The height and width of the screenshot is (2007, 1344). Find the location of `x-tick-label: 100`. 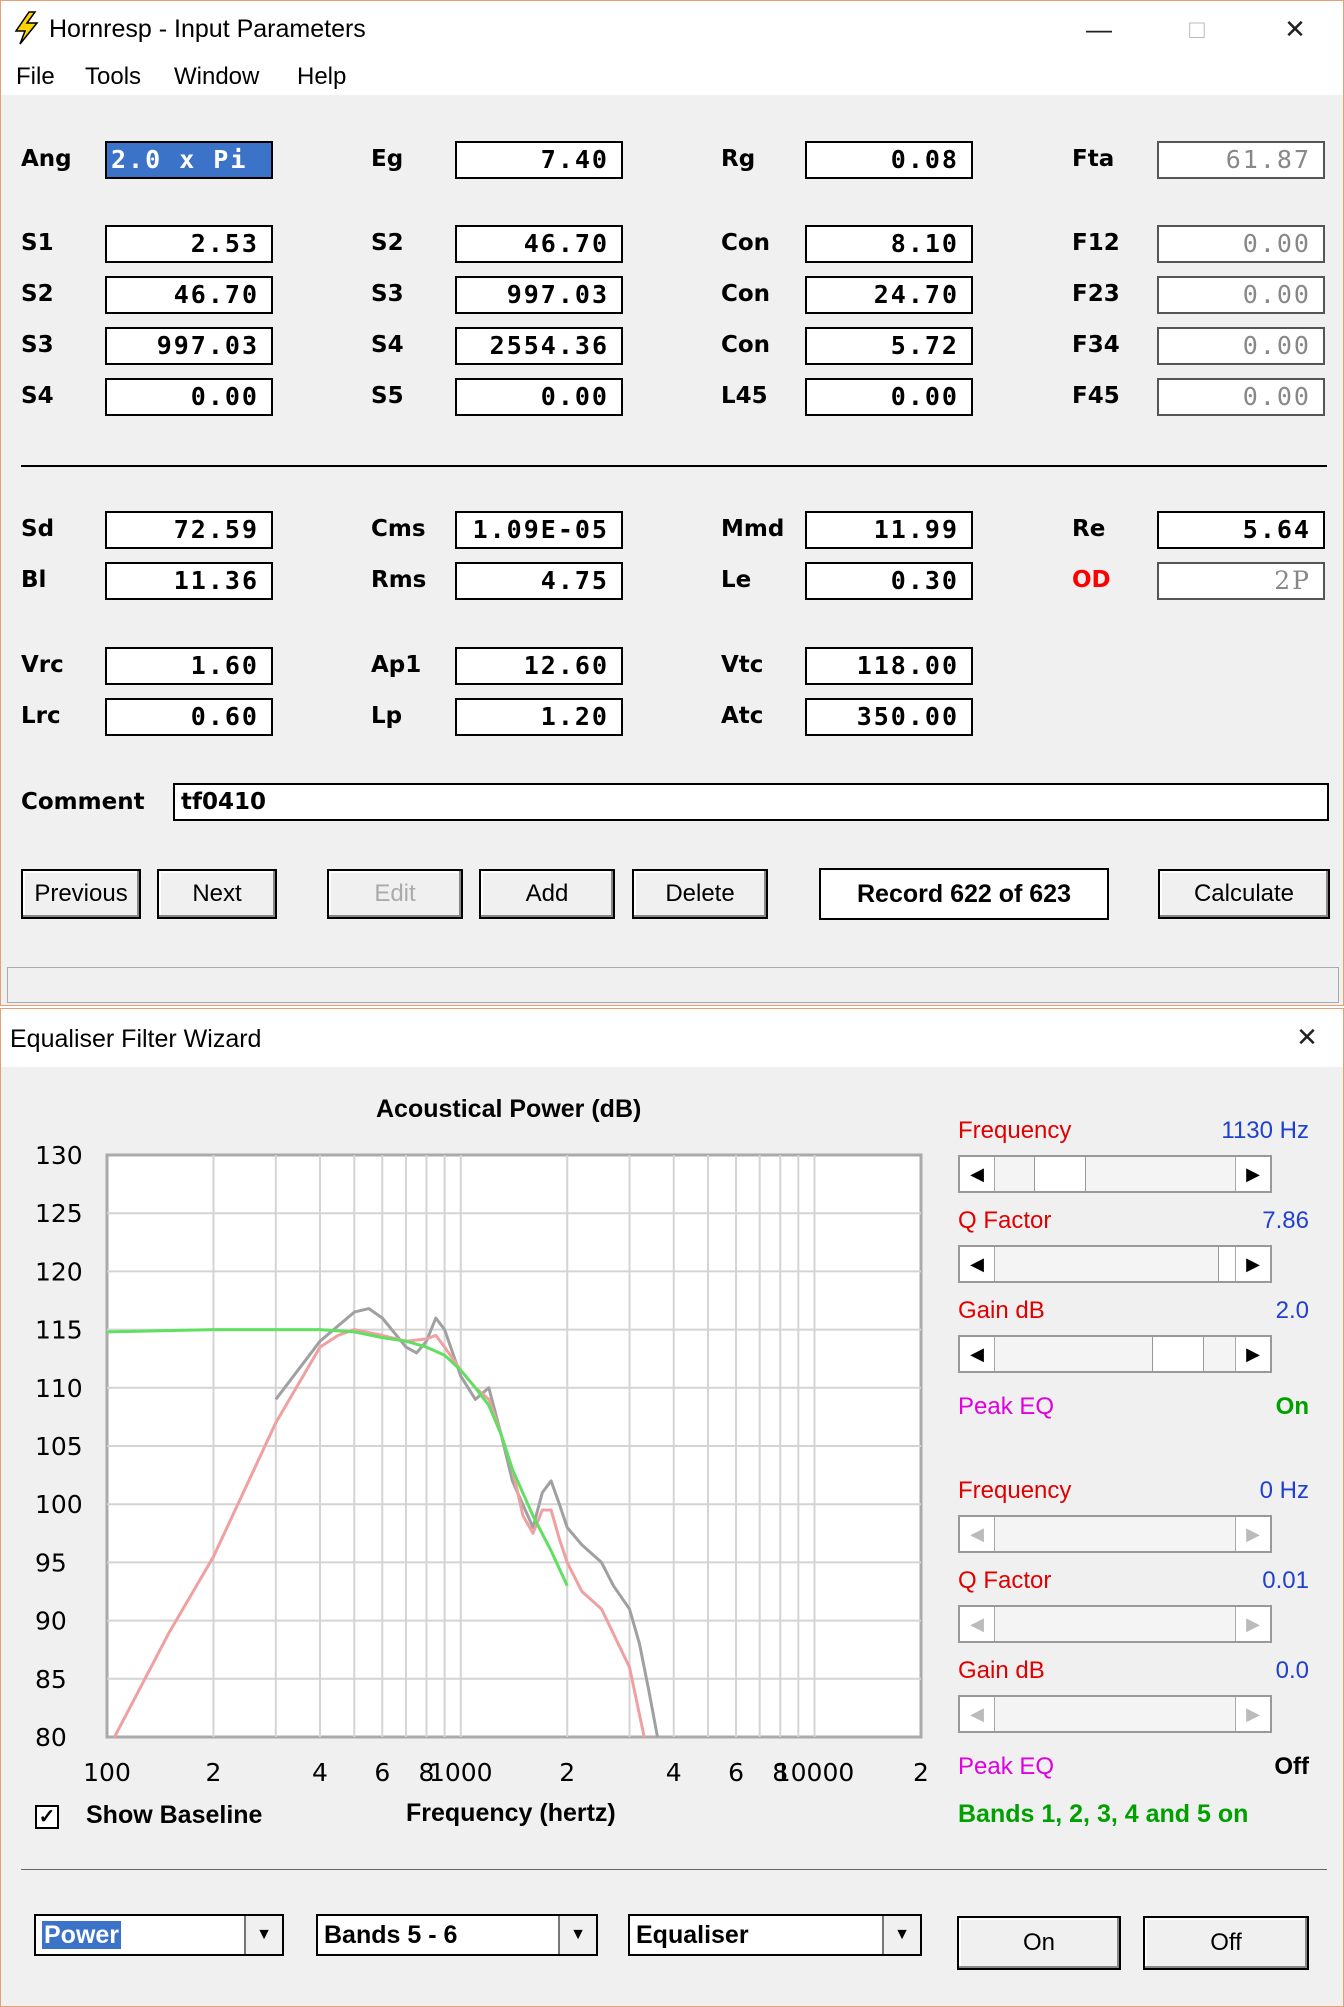

x-tick-label: 100 is located at coordinates (107, 1772).